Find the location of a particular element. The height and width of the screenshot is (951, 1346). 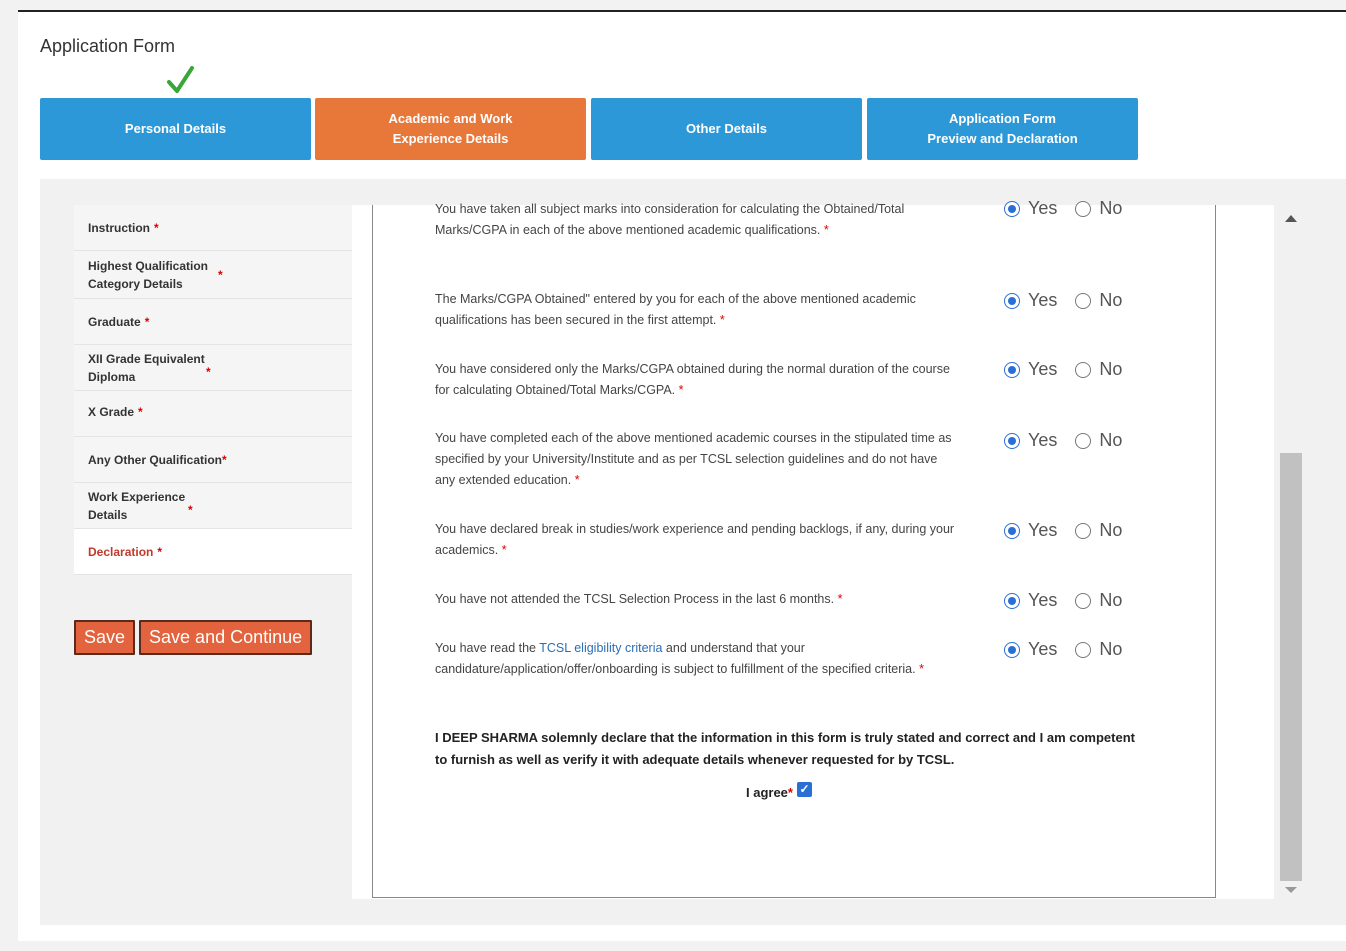

sidebar-item-xii-grade: XII Grade Equivalent Diploma * is located at coordinates (213, 368).